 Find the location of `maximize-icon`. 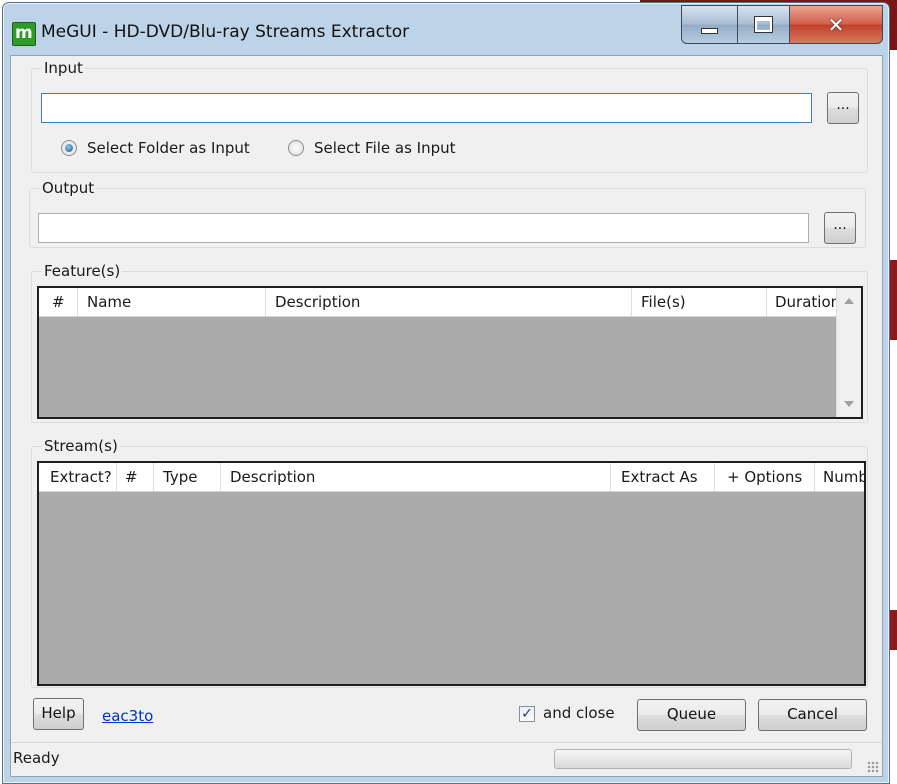

maximize-icon is located at coordinates (763, 24).